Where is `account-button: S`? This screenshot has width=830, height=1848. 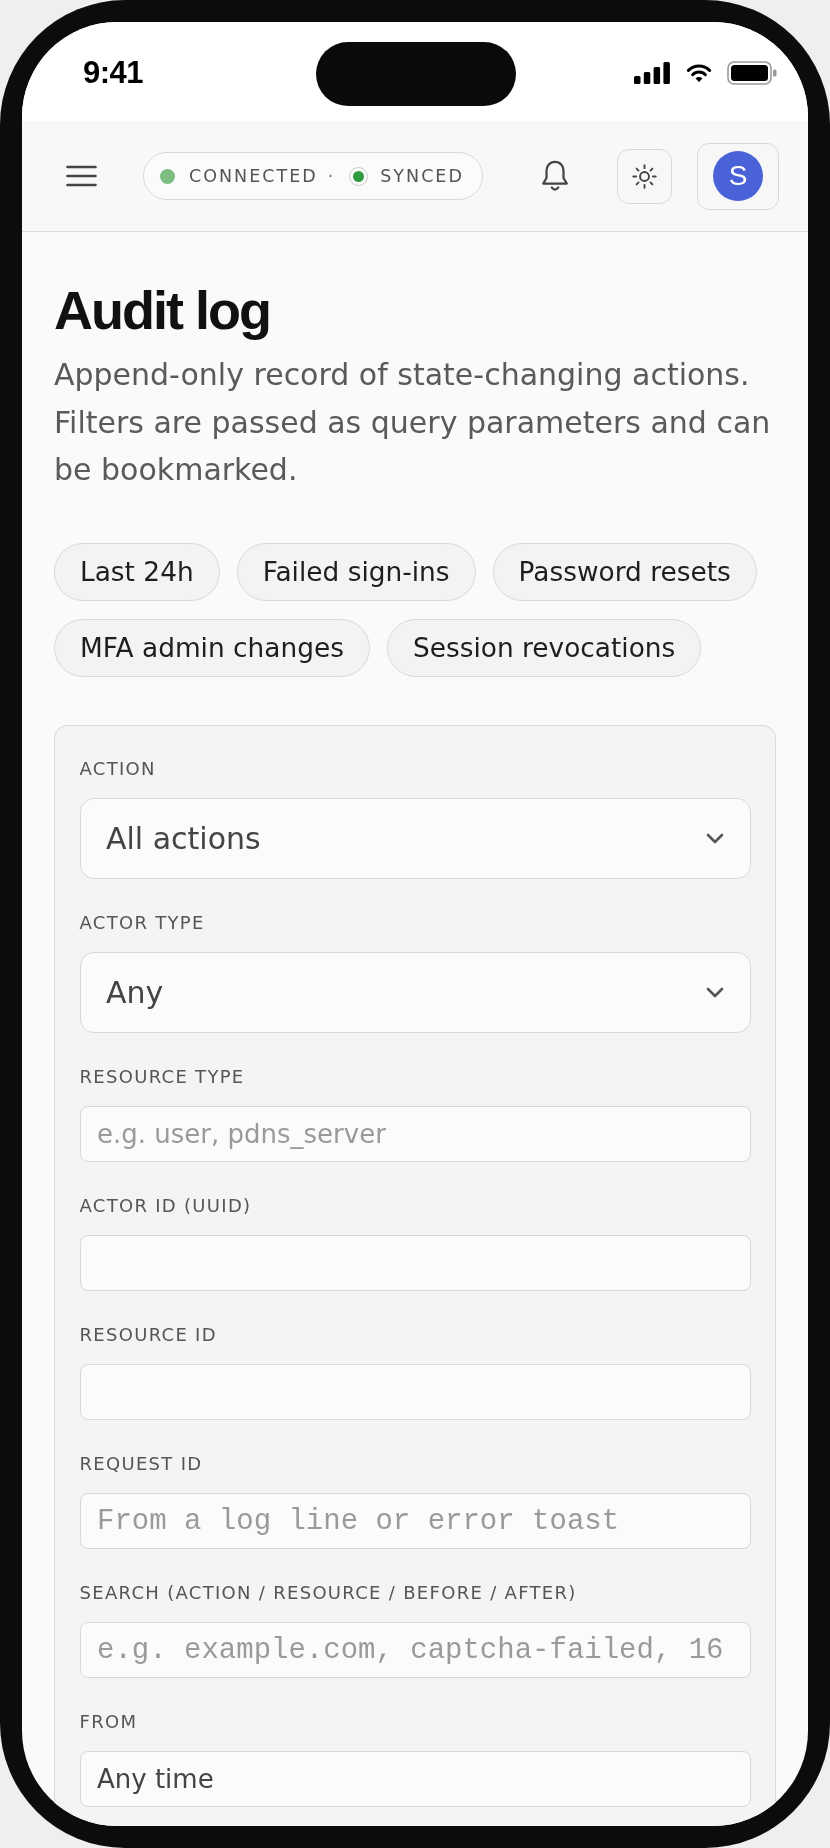
account-button: S is located at coordinates (738, 176).